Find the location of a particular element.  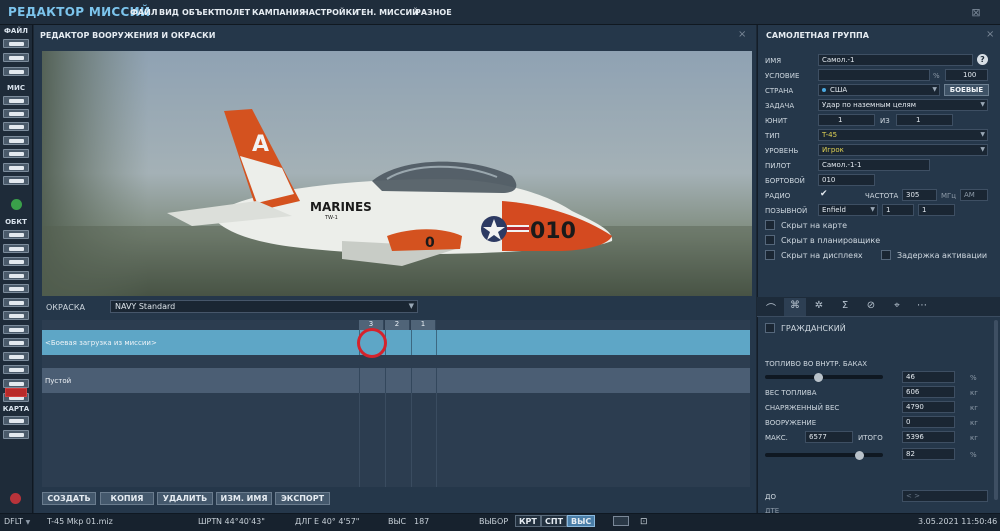

tail-number-input: 010 is located at coordinates (846, 180).